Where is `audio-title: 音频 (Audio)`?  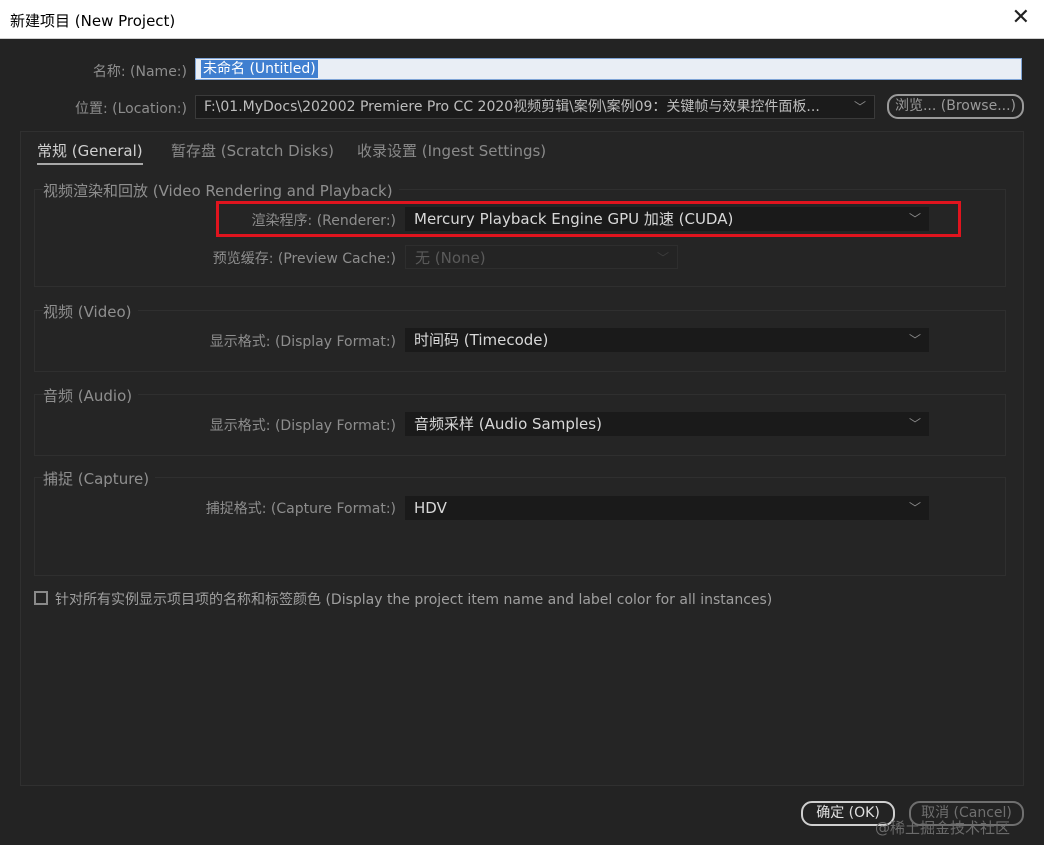 audio-title: 音频 (Audio) is located at coordinates (91, 395).